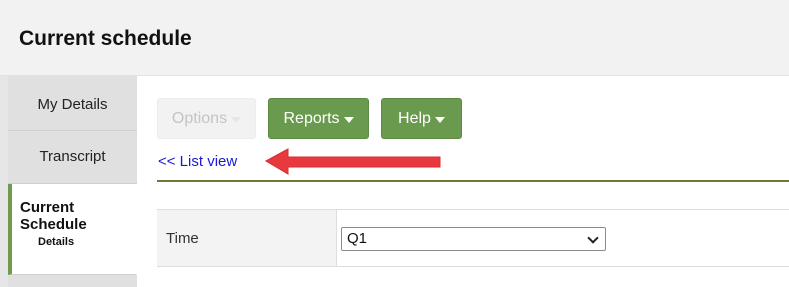 This screenshot has width=789, height=287. I want to click on sidebar-item-current-schedule: Current Schedule Details, so click(72, 229).